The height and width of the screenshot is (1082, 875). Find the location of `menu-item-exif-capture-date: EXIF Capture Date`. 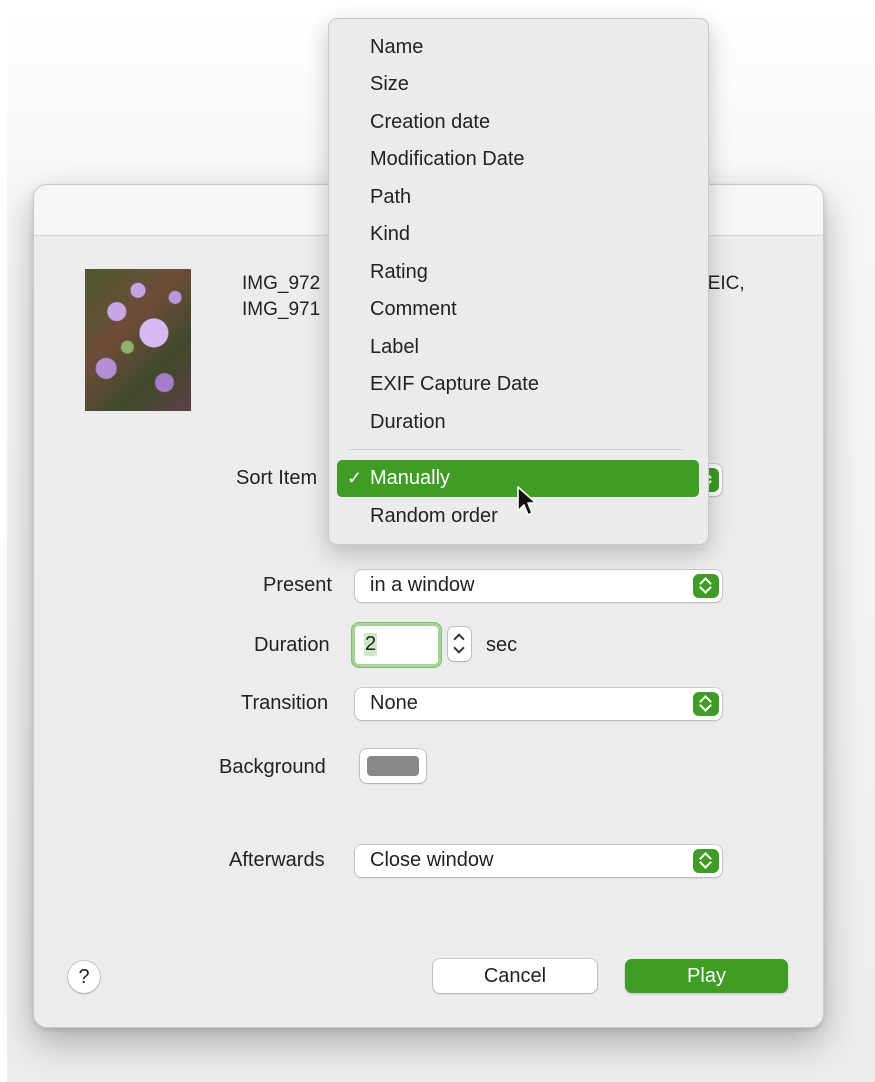

menu-item-exif-capture-date: EXIF Capture Date is located at coordinates (518, 384).